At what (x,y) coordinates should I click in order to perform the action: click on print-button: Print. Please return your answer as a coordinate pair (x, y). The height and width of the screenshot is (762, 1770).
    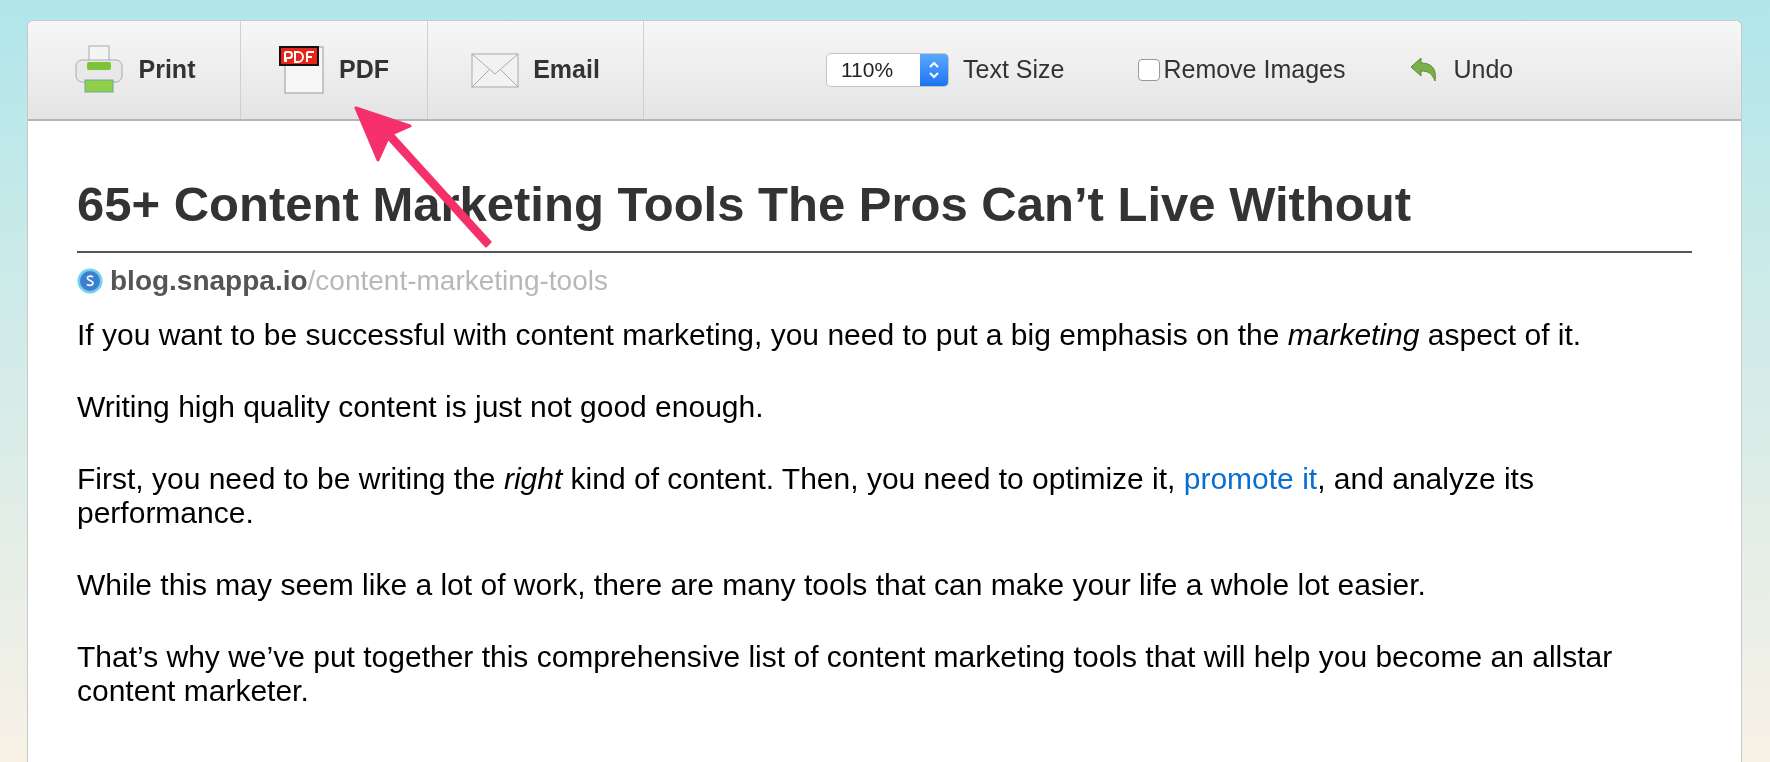
    Looking at the image, I should click on (134, 70).